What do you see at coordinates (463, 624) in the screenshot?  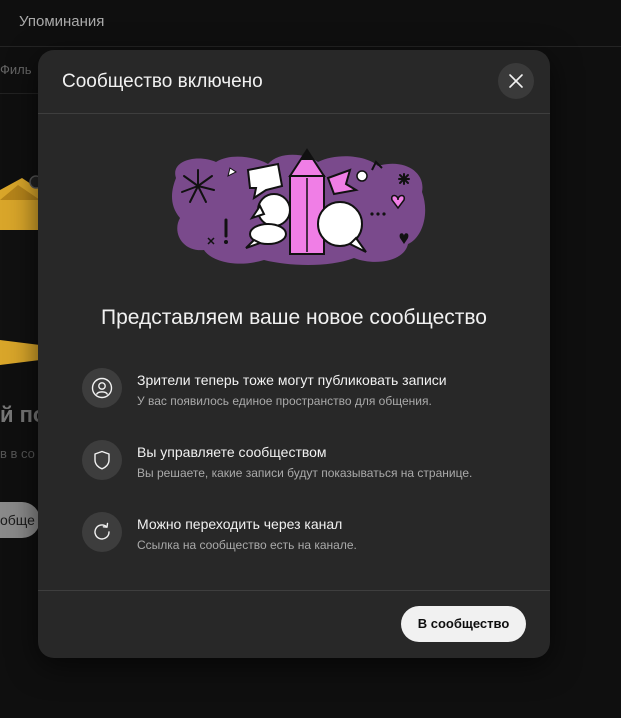 I see `go-to-community-button: В сообщество` at bounding box center [463, 624].